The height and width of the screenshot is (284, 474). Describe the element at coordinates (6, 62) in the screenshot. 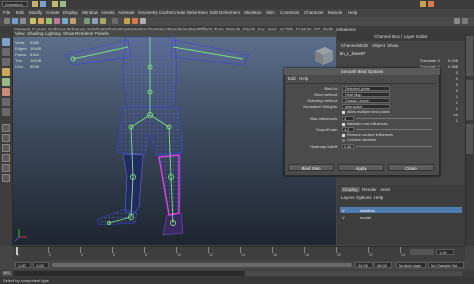

I see `paint-select-icon` at that location.